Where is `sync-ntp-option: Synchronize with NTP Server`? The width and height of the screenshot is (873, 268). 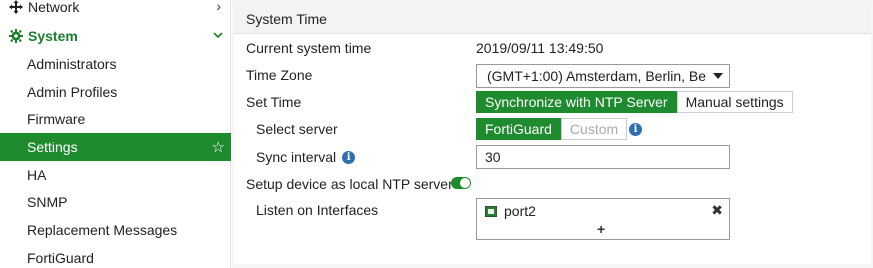
sync-ntp-option: Synchronize with NTP Server is located at coordinates (576, 102).